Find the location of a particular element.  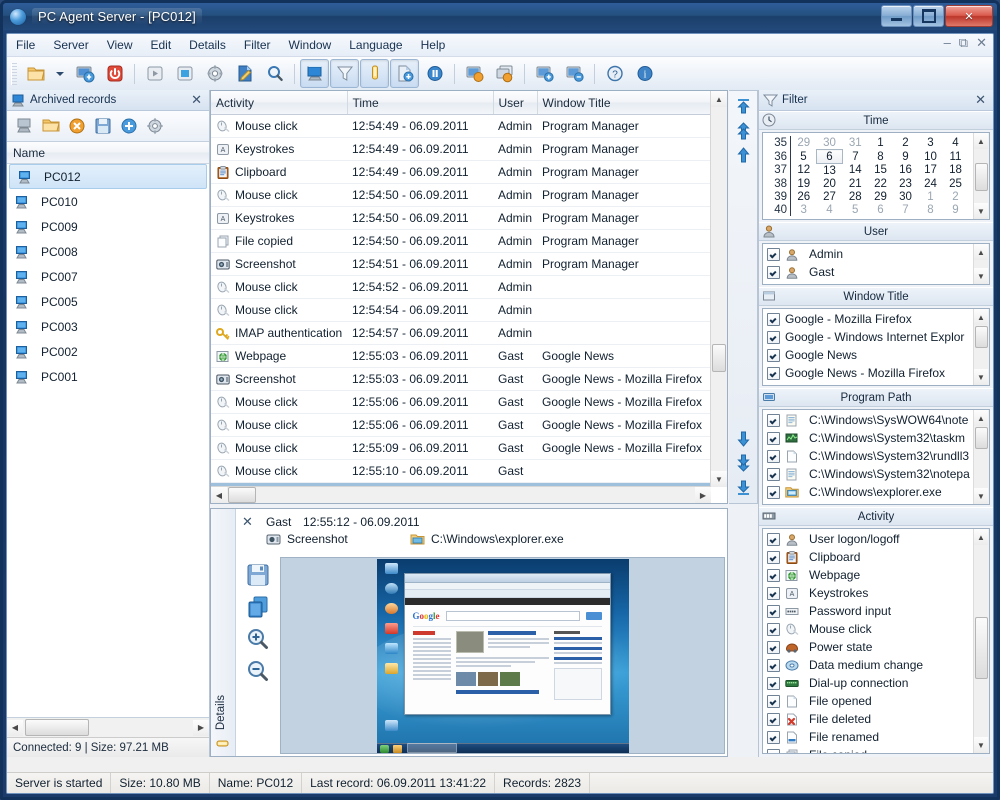

filter-list-item: C:\Windows\SysWOW64\note is located at coordinates (876, 420).